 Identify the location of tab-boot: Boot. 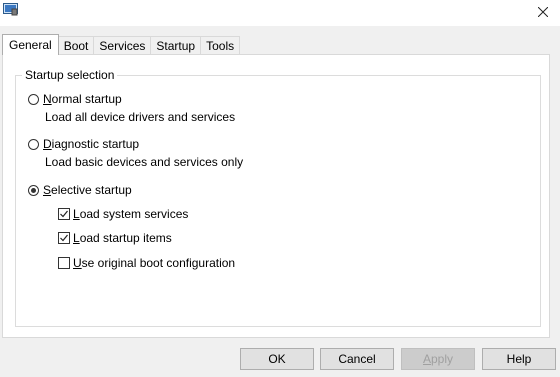
(76, 45).